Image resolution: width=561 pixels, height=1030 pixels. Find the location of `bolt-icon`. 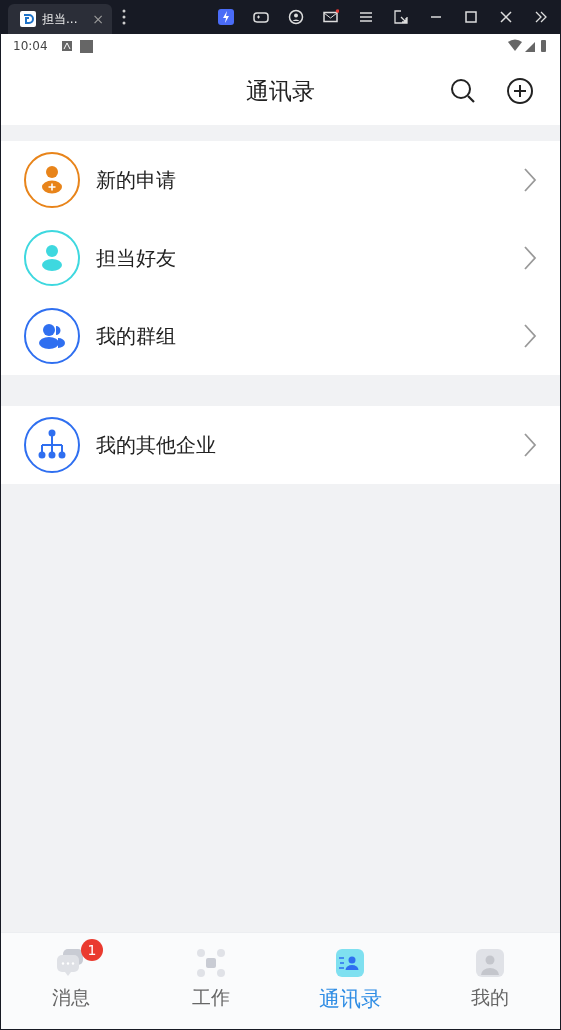

bolt-icon is located at coordinates (226, 17).